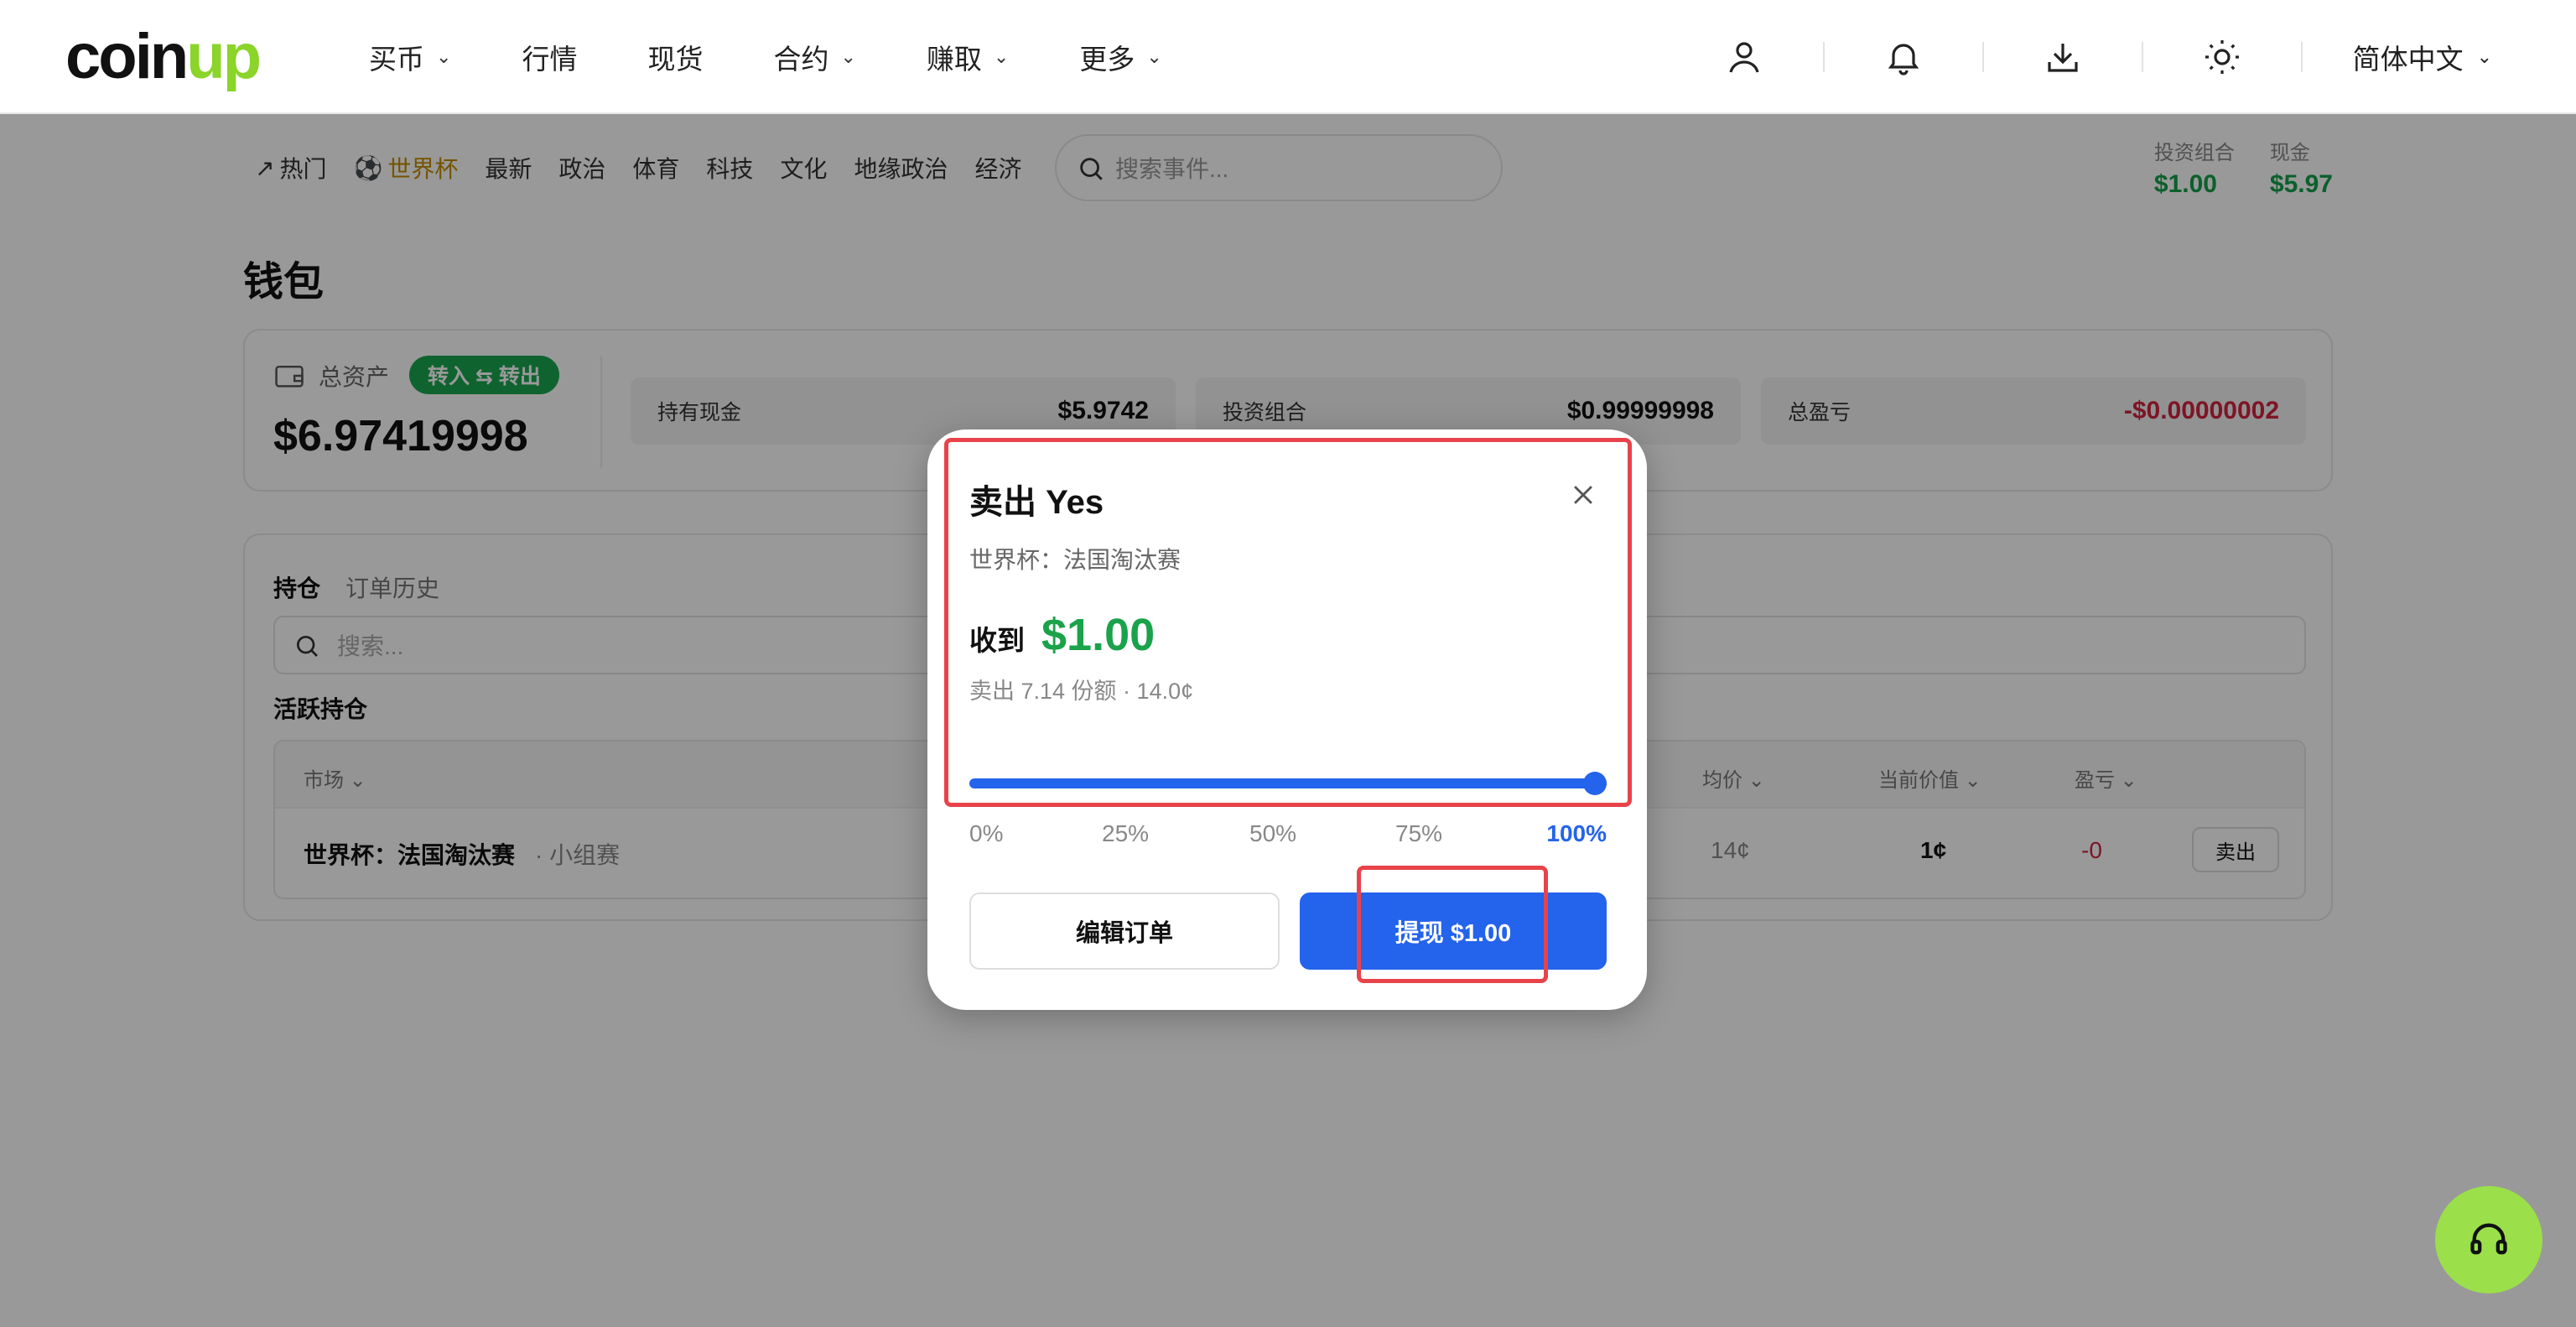  I want to click on slider-ticks: 0% 25% 50% 75% 100%, so click(1288, 835).